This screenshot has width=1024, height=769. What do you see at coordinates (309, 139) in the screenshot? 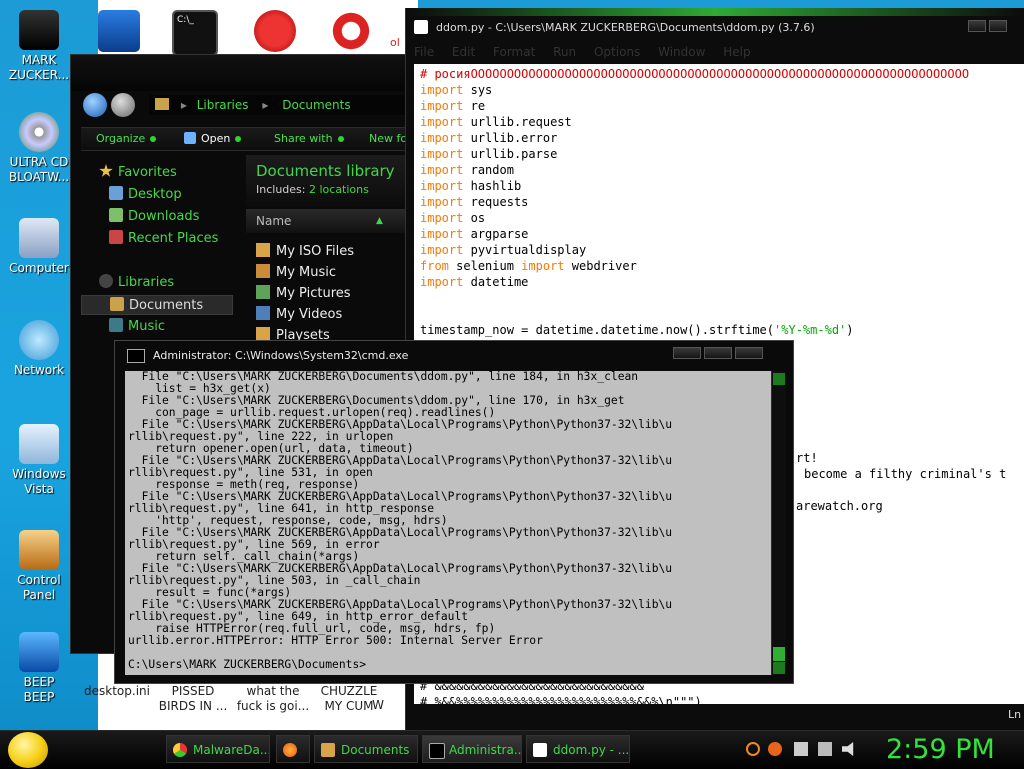
I see `share-button: Share with` at bounding box center [309, 139].